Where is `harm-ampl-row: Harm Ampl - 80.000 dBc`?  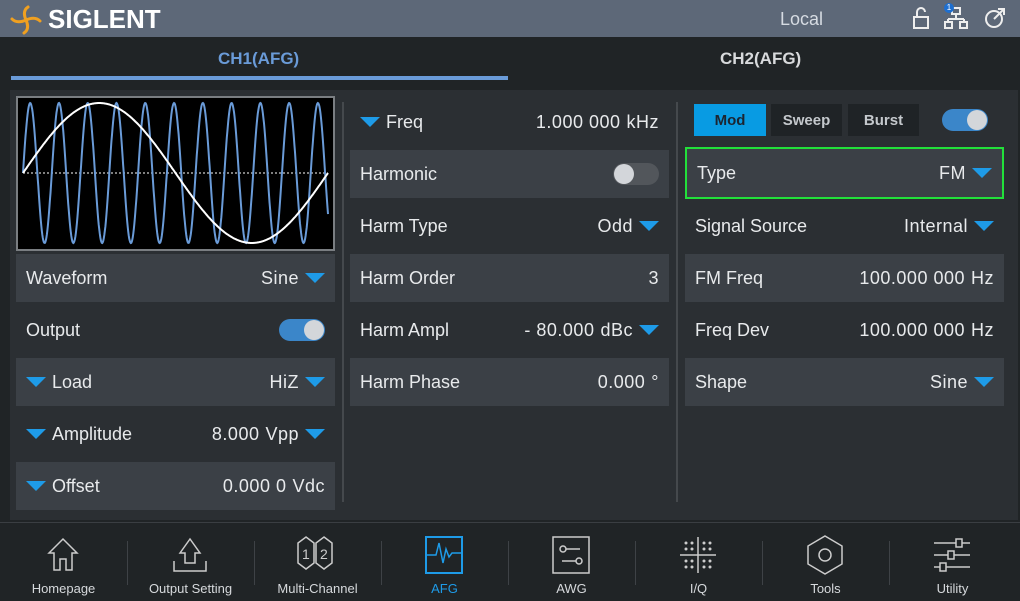
harm-ampl-row: Harm Ampl - 80.000 dBc is located at coordinates (509, 330).